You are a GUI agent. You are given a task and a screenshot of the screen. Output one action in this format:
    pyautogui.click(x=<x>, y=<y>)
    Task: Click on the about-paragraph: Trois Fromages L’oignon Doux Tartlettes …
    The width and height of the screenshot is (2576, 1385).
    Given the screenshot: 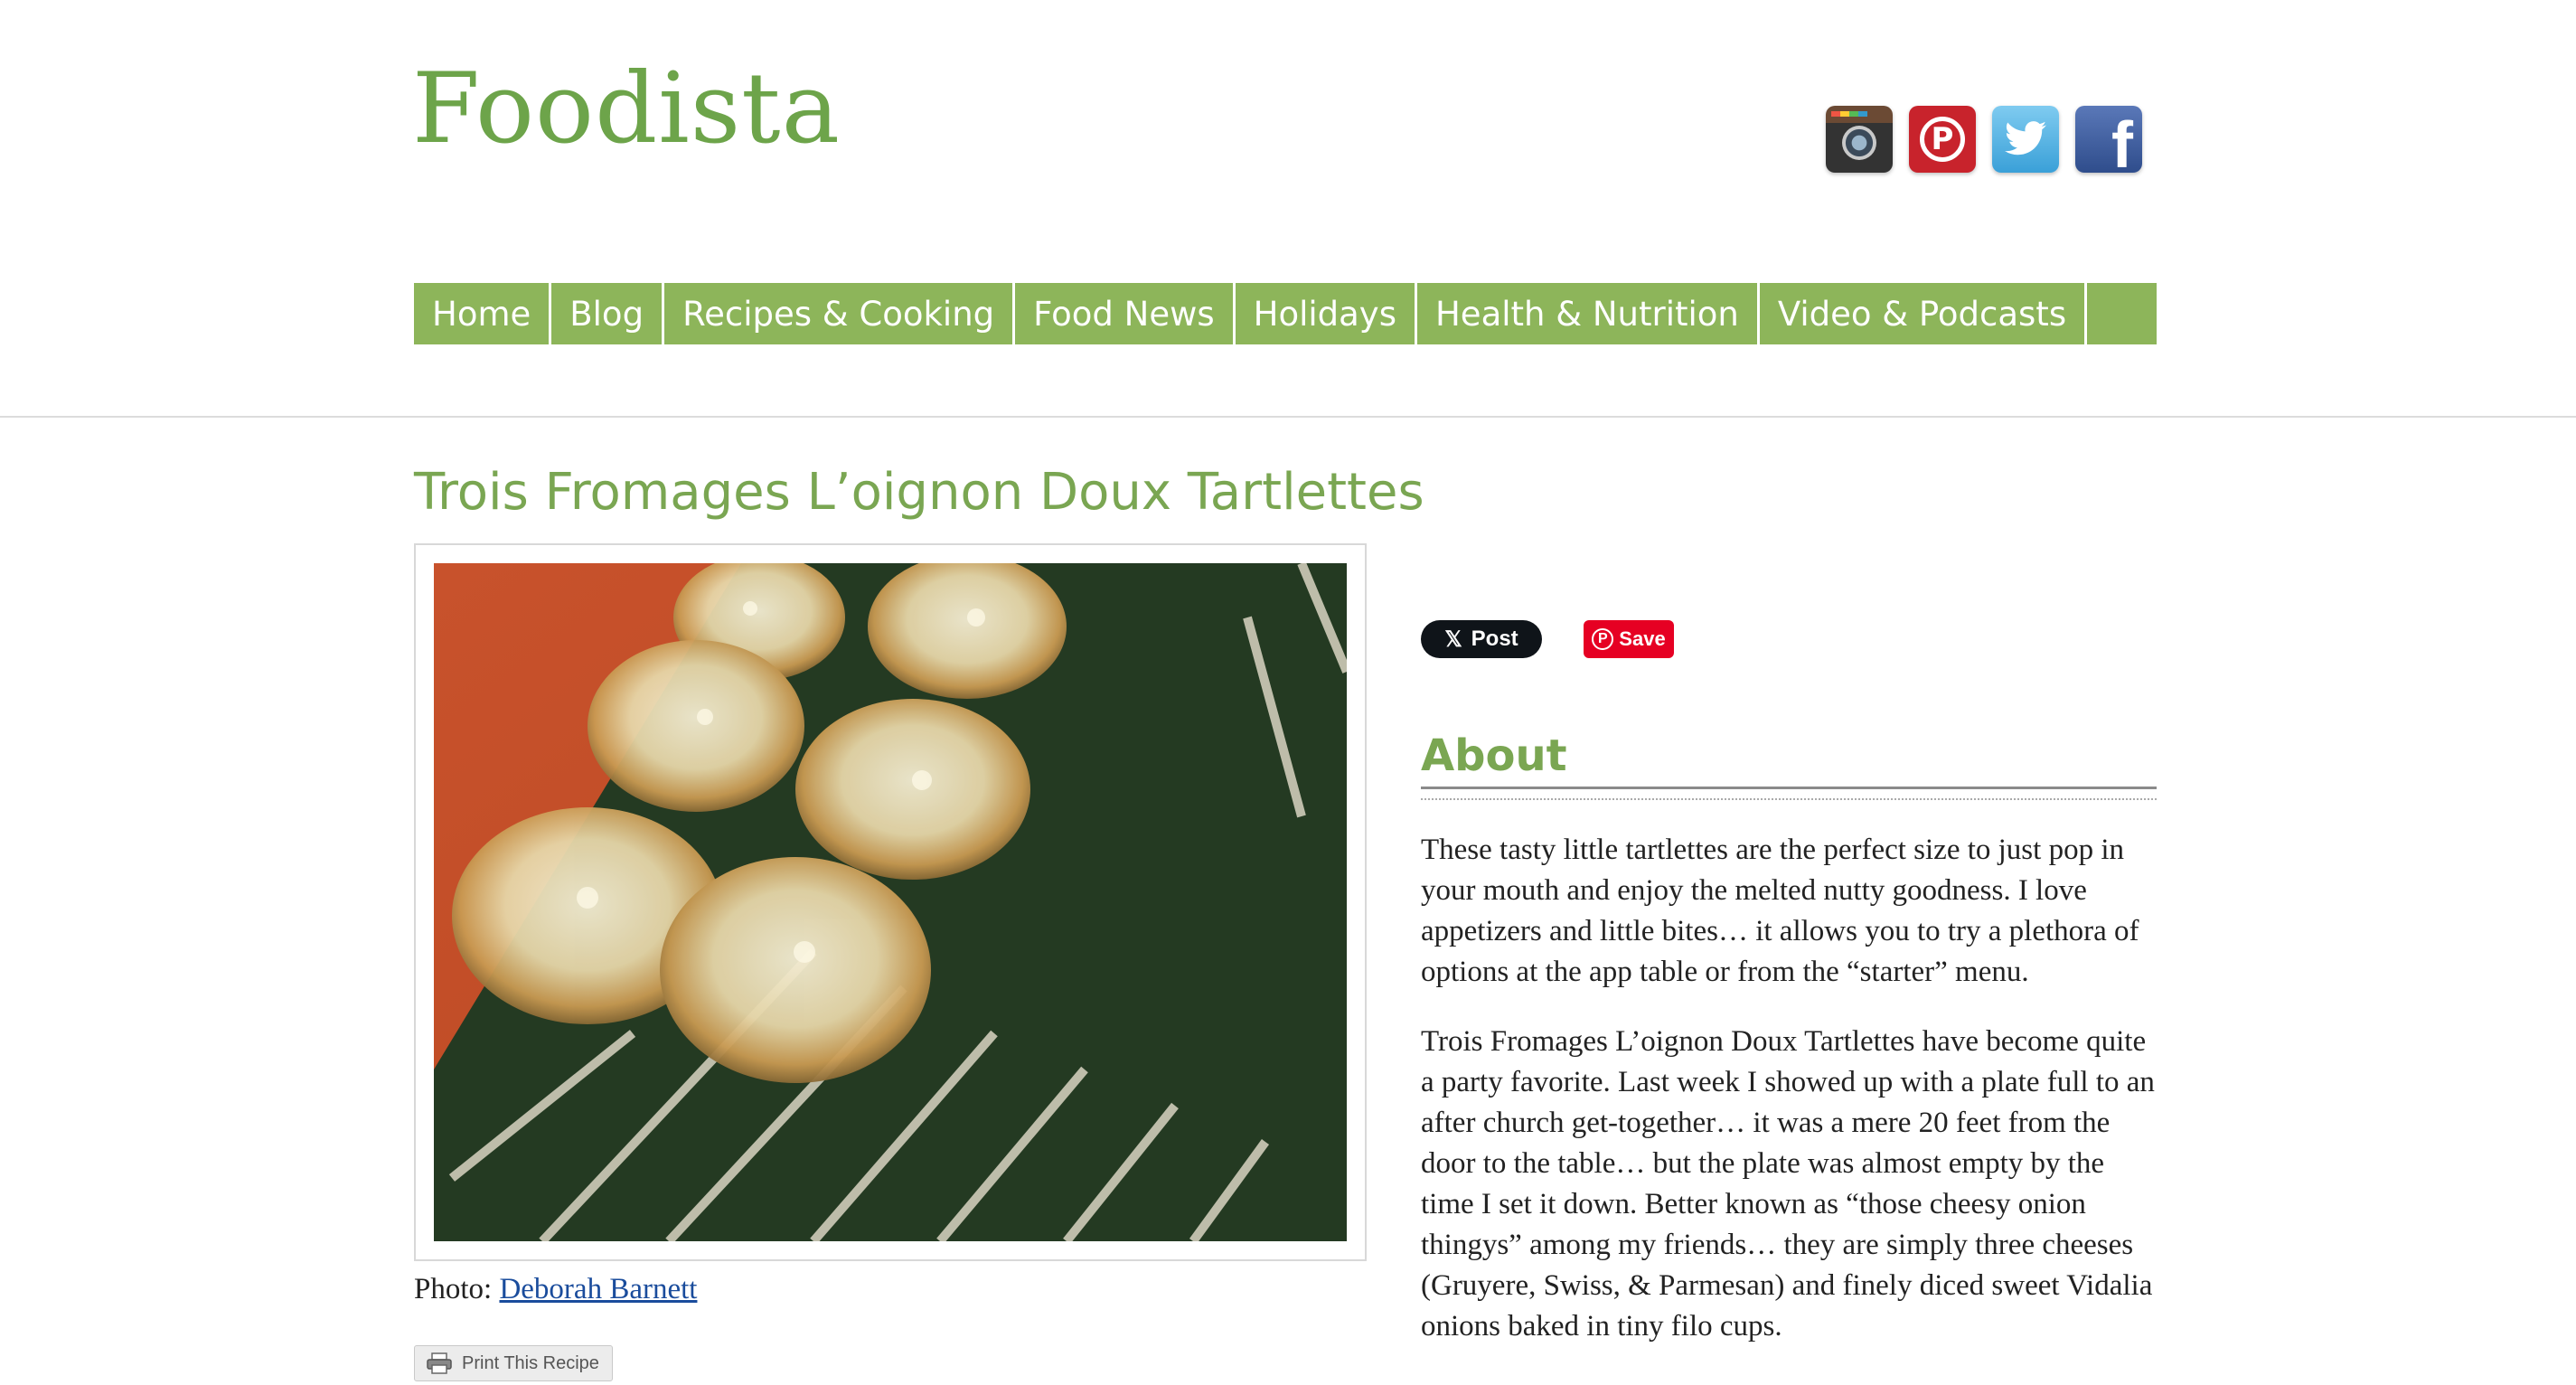 What is the action you would take?
    pyautogui.click(x=1788, y=1184)
    